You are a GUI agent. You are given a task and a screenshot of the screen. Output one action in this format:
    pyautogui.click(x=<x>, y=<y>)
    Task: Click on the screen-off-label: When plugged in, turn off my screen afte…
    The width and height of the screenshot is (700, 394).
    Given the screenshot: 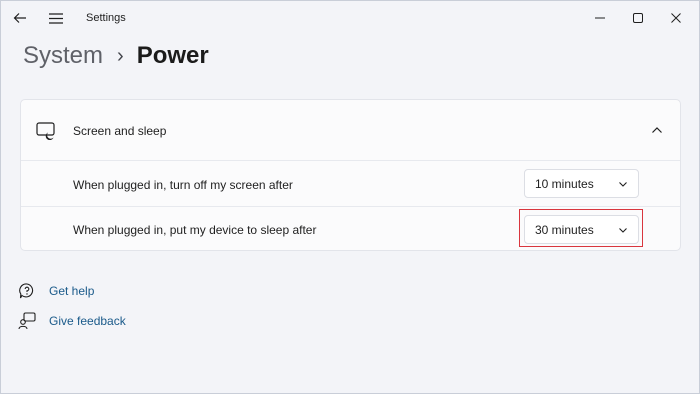 What is the action you would take?
    pyautogui.click(x=183, y=185)
    